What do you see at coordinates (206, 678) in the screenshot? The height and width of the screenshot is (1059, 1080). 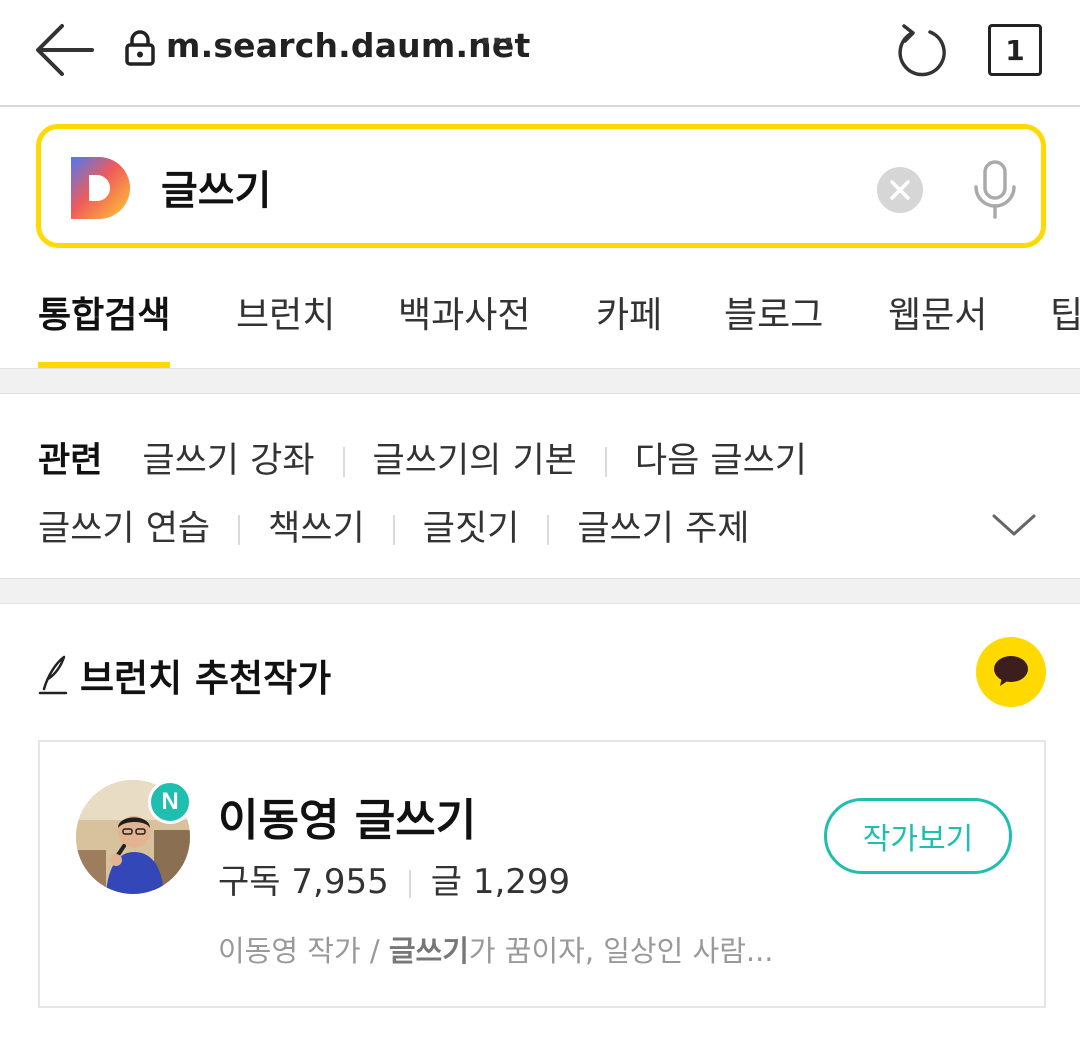 I see `brunch-title: 브런치 추천작가` at bounding box center [206, 678].